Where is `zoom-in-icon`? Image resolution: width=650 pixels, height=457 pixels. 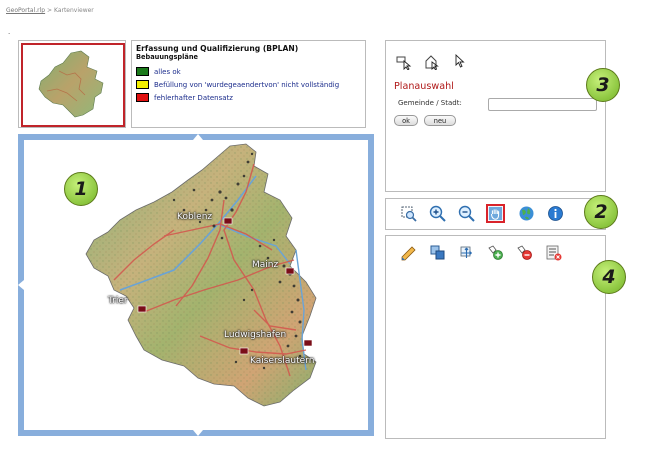 zoom-in-icon is located at coordinates (437, 213).